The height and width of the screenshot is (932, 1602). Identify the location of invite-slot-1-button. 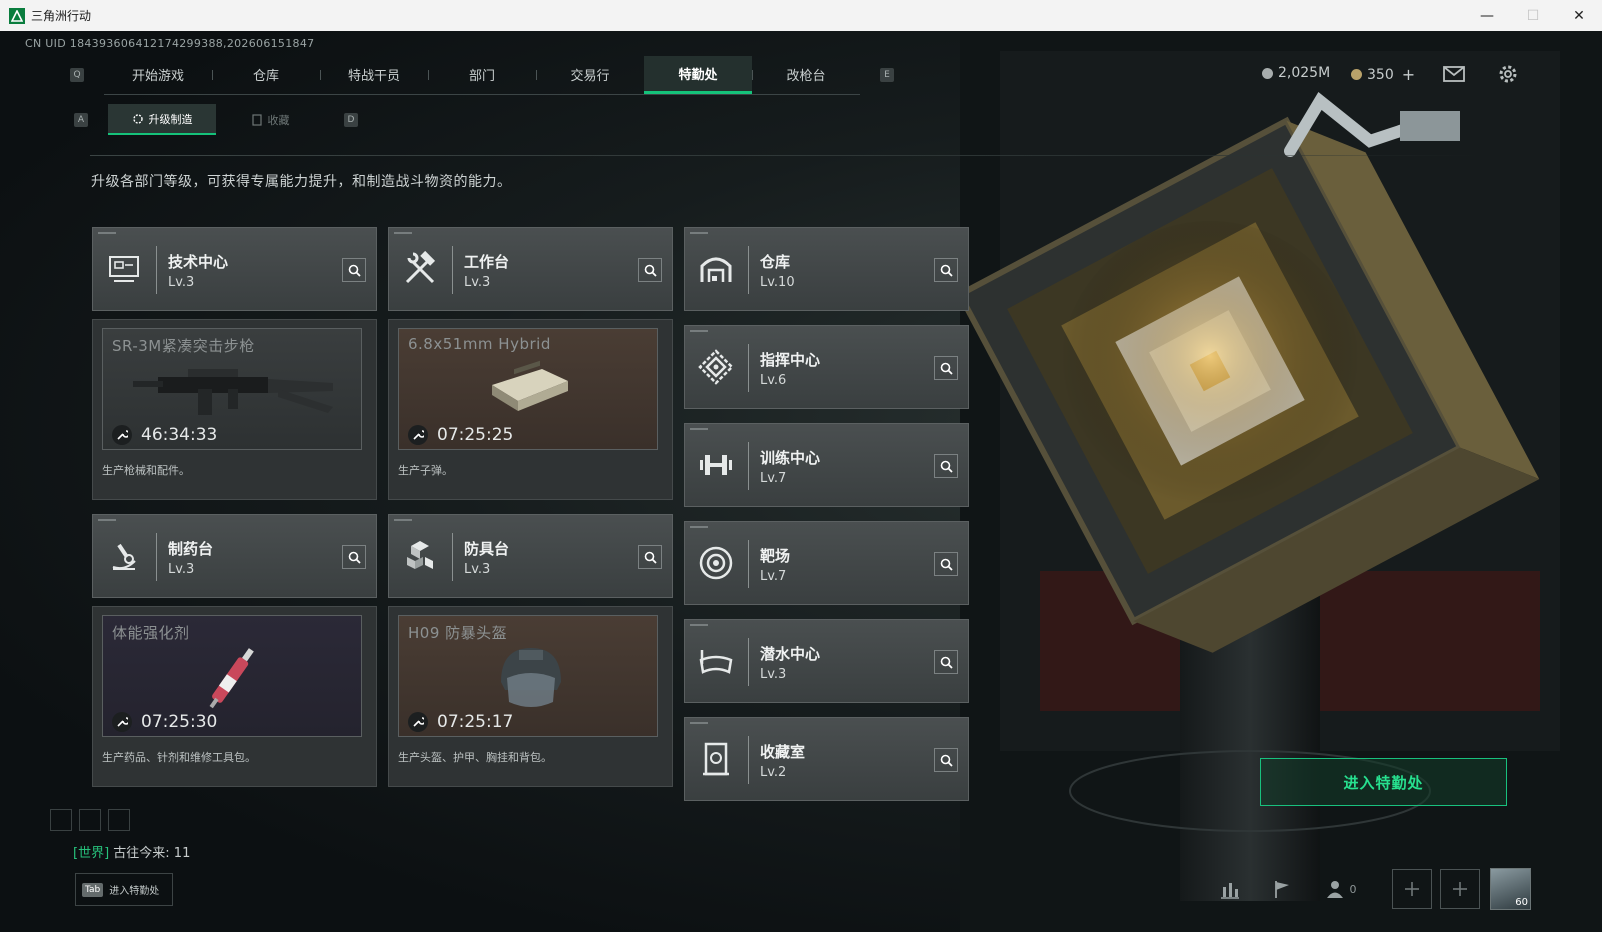
(1412, 889).